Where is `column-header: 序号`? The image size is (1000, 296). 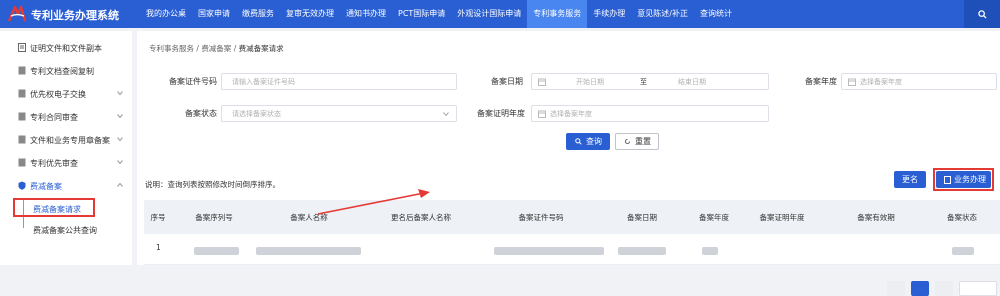
column-header: 序号 is located at coordinates (158, 217).